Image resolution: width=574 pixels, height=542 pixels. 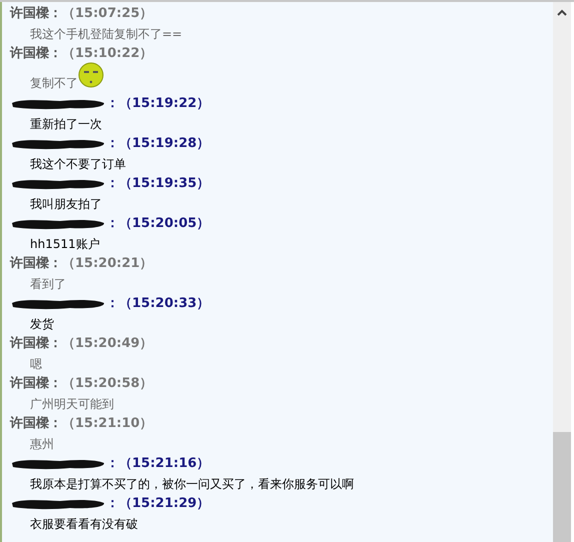 What do you see at coordinates (42, 444) in the screenshot?
I see `message-text: 惠州` at bounding box center [42, 444].